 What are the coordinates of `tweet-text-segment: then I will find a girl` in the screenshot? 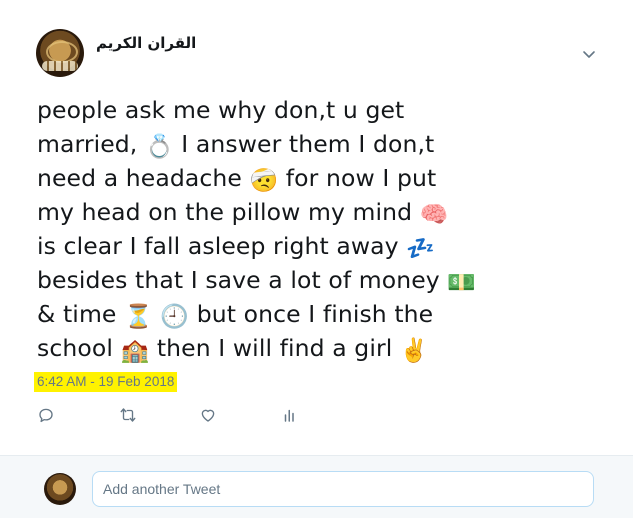 It's located at (274, 348).